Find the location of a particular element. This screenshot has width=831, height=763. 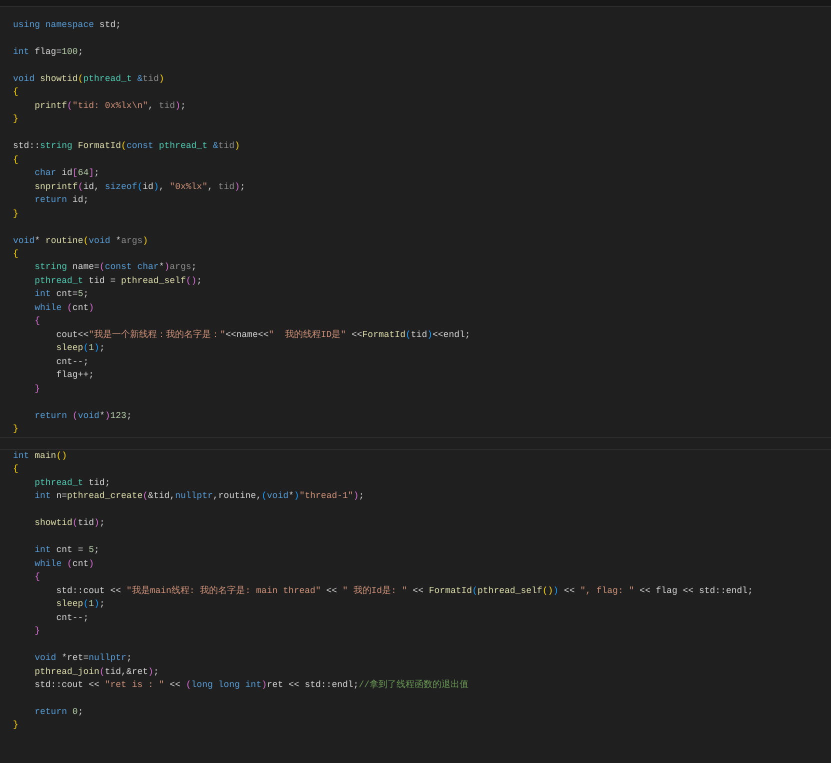

code-line: pthread_t tid; is located at coordinates (72, 483).